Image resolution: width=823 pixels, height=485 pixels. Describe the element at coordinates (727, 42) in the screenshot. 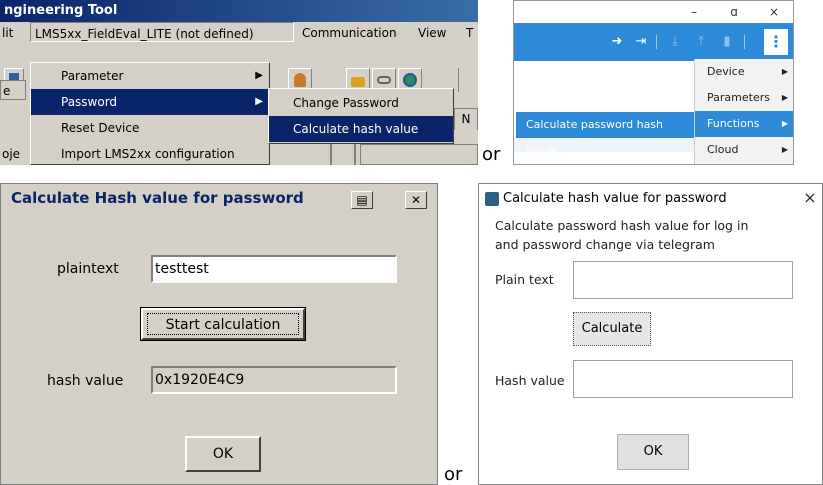

I see `delete-icon: ▮` at that location.